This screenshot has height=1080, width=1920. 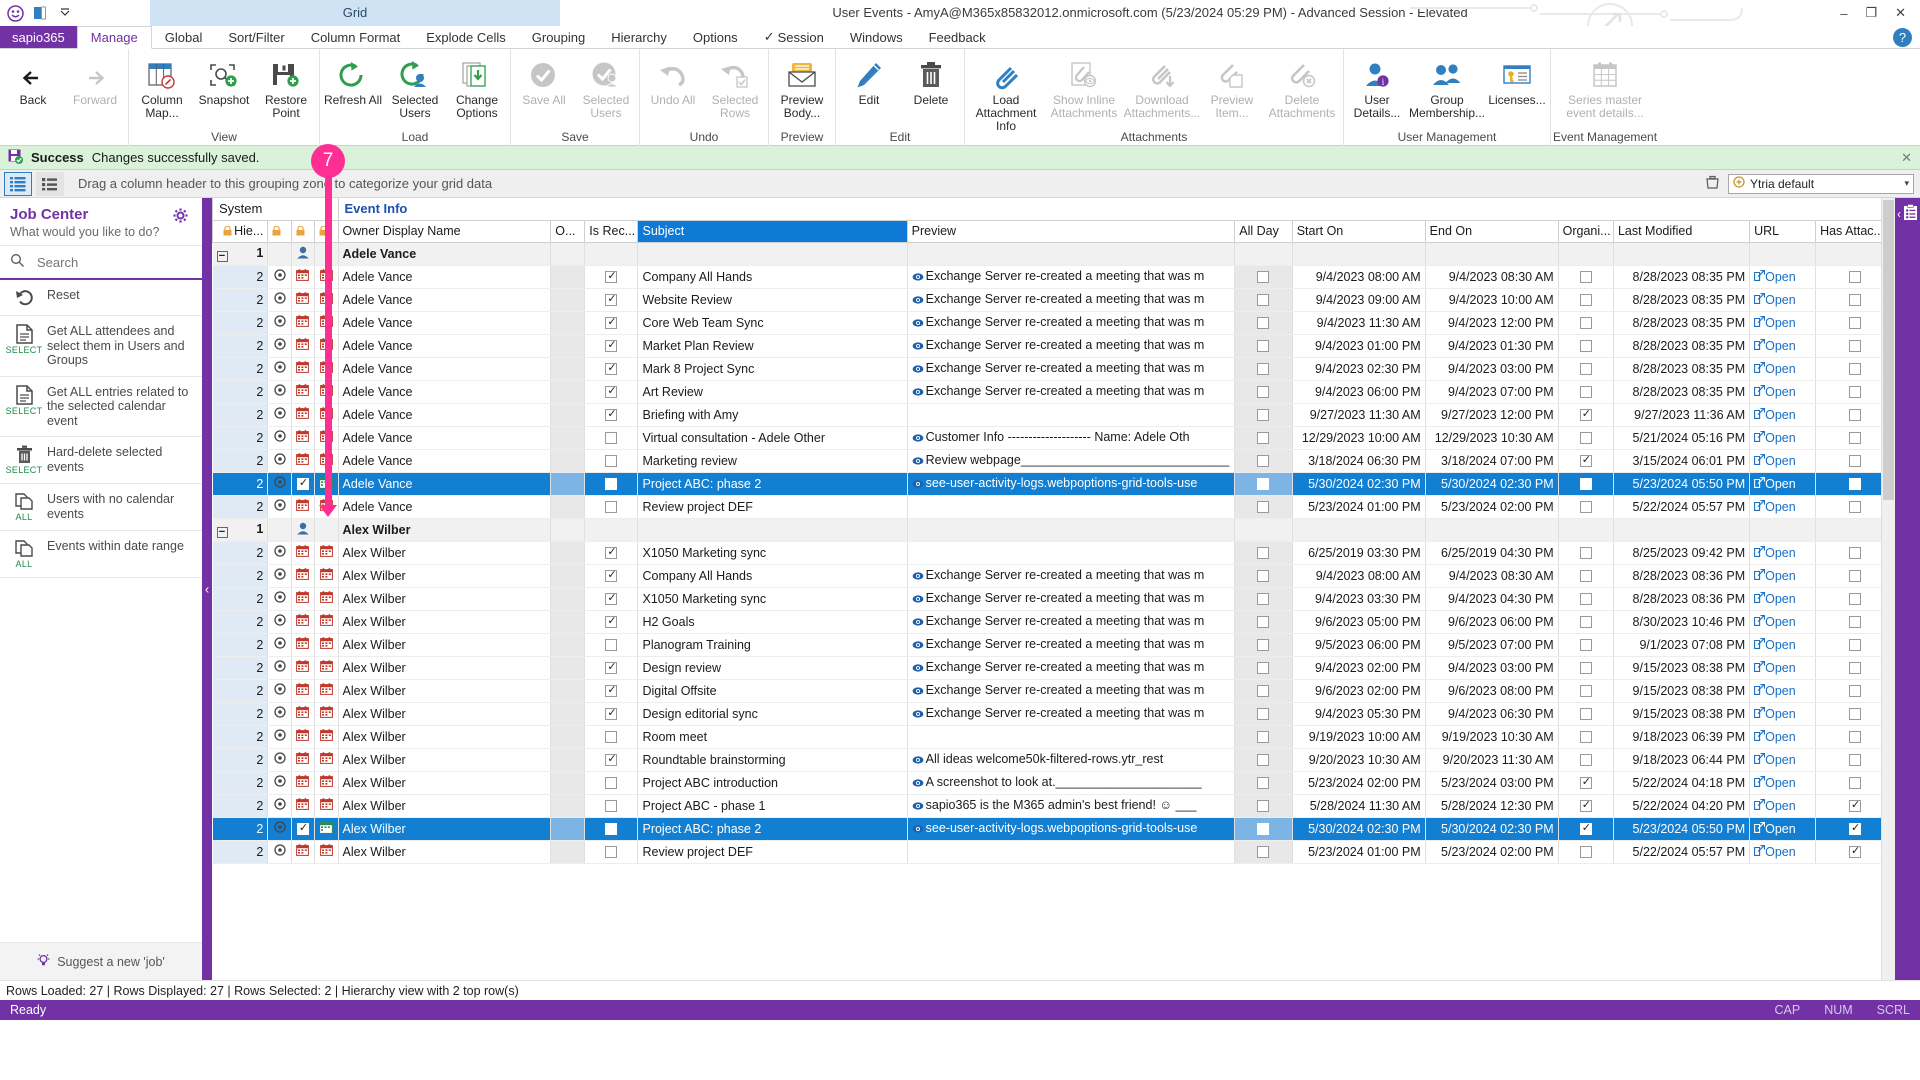 I want to click on help-icon: ?, so click(x=1902, y=37).